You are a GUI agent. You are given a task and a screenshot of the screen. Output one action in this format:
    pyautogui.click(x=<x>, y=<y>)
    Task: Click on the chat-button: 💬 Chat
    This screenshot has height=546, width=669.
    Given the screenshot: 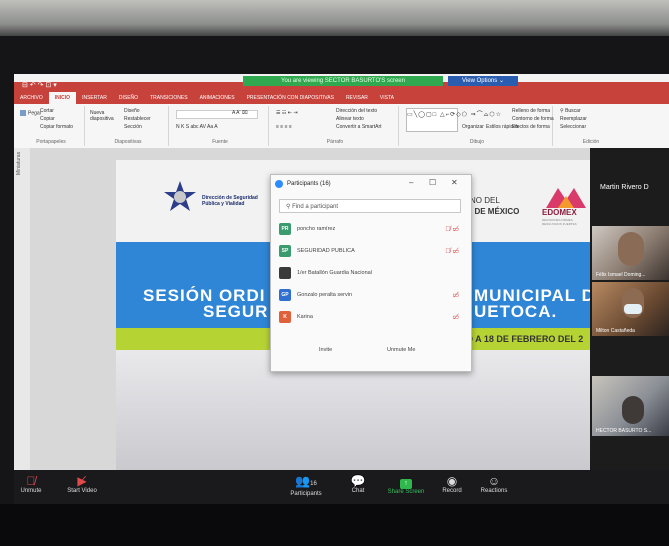 What is the action you would take?
    pyautogui.click(x=358, y=484)
    